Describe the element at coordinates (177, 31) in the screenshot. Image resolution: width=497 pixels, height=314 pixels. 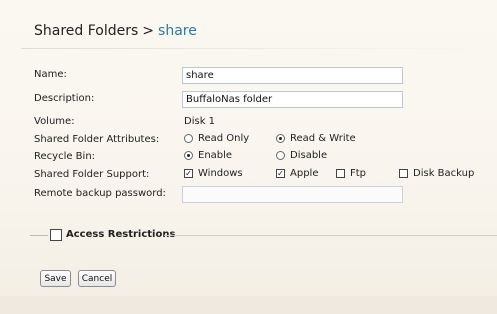
I see `breadcrumb-current: share` at that location.